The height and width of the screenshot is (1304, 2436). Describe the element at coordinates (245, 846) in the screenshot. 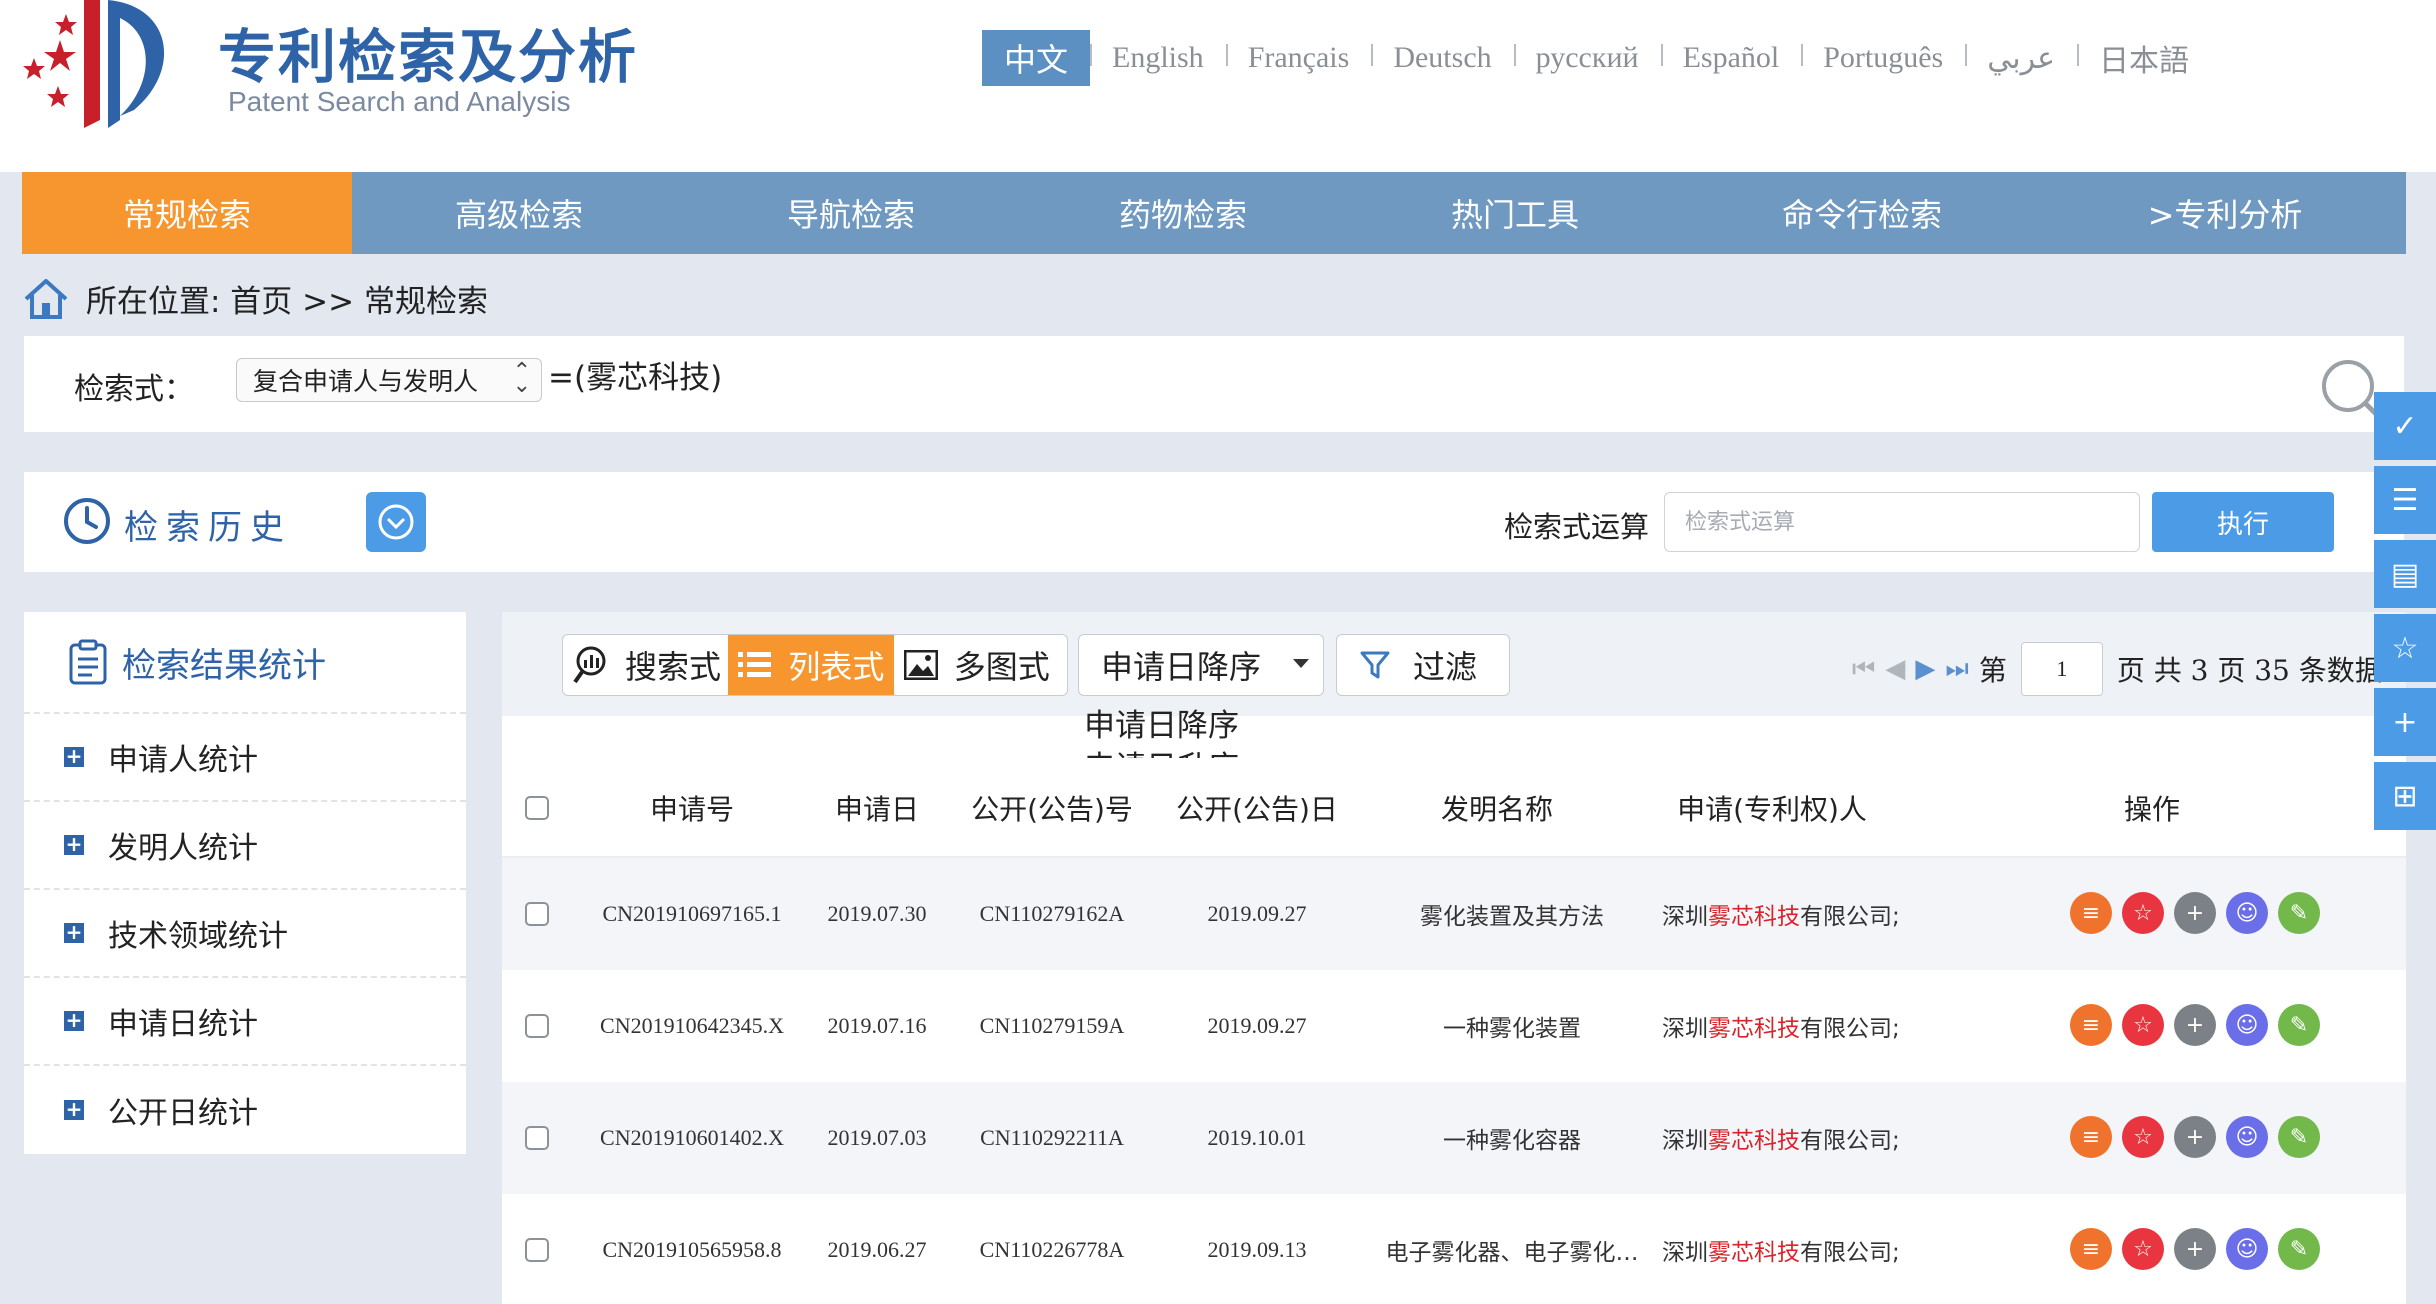

I see `stat-inventor: + 发明人统计` at that location.